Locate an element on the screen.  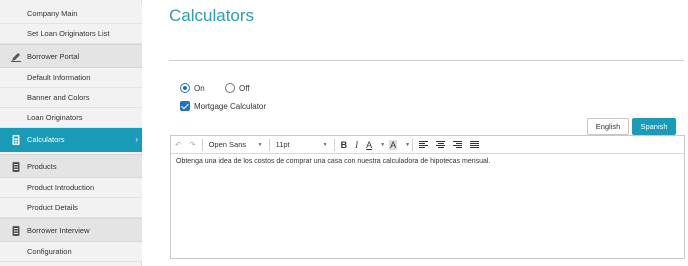
sidebar-item-default-information: Default Information is located at coordinates (71, 78).